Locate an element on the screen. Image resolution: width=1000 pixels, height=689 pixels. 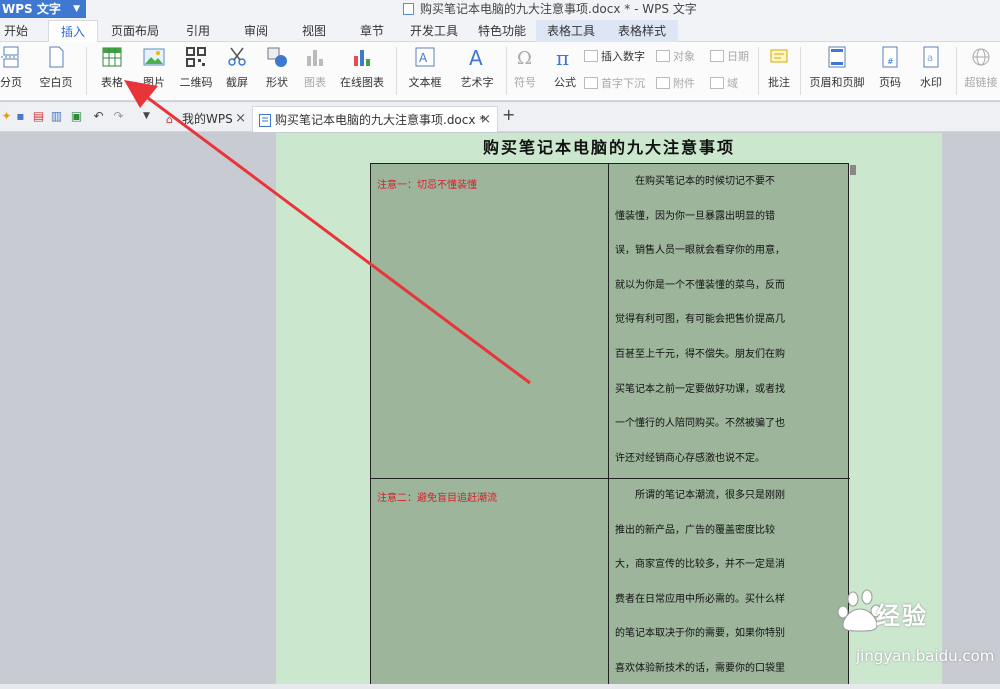
table-cell-note-1-title: 注意一：切忌不懂装懂 is located at coordinates (427, 183).